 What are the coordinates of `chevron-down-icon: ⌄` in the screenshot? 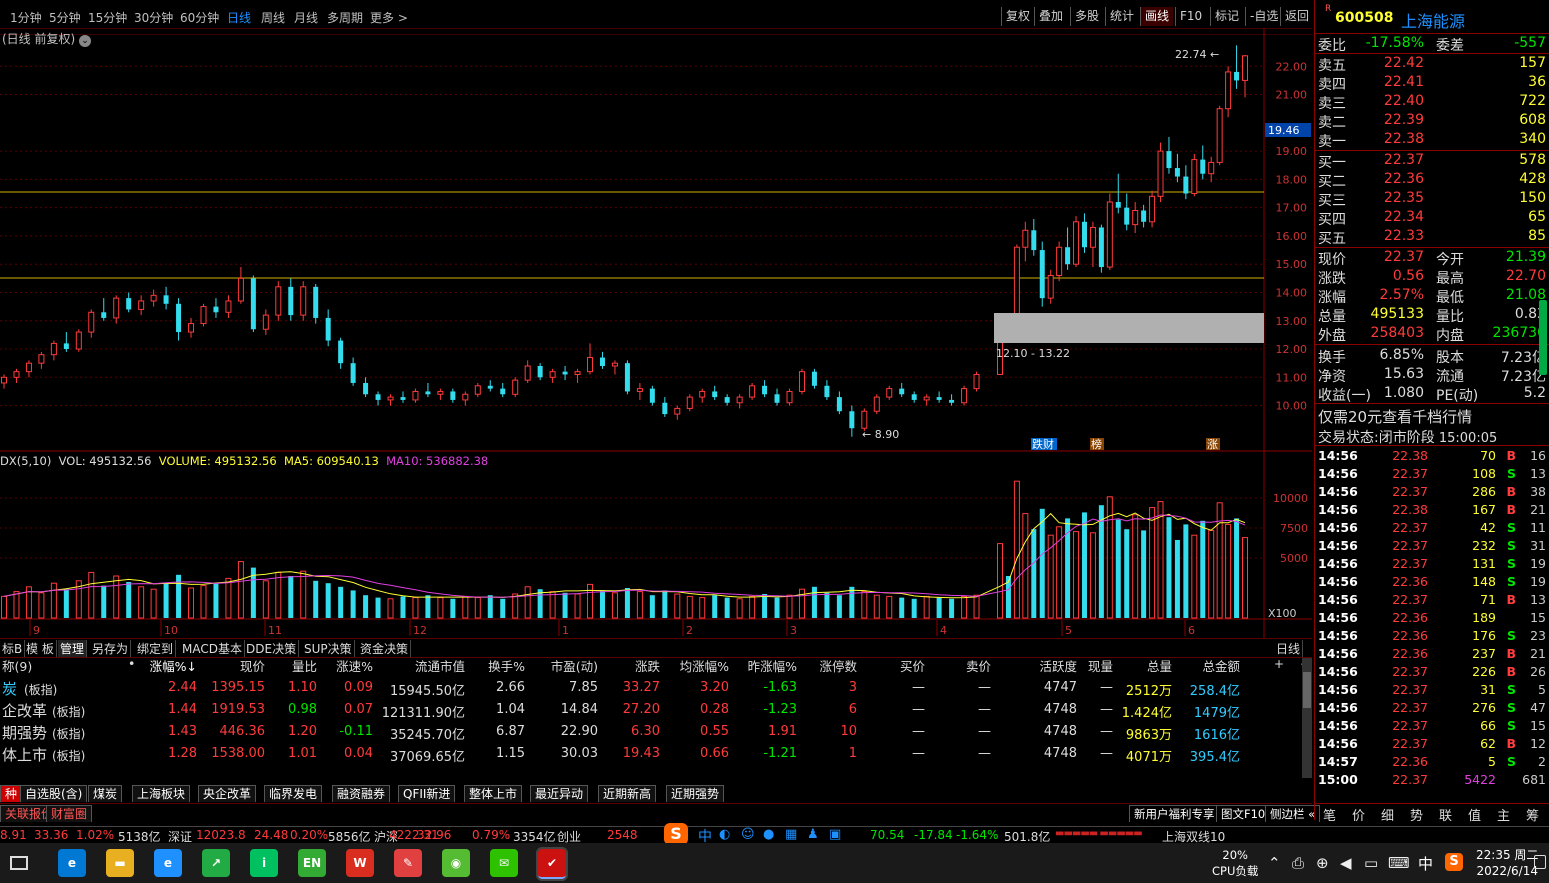 It's located at (85, 41).